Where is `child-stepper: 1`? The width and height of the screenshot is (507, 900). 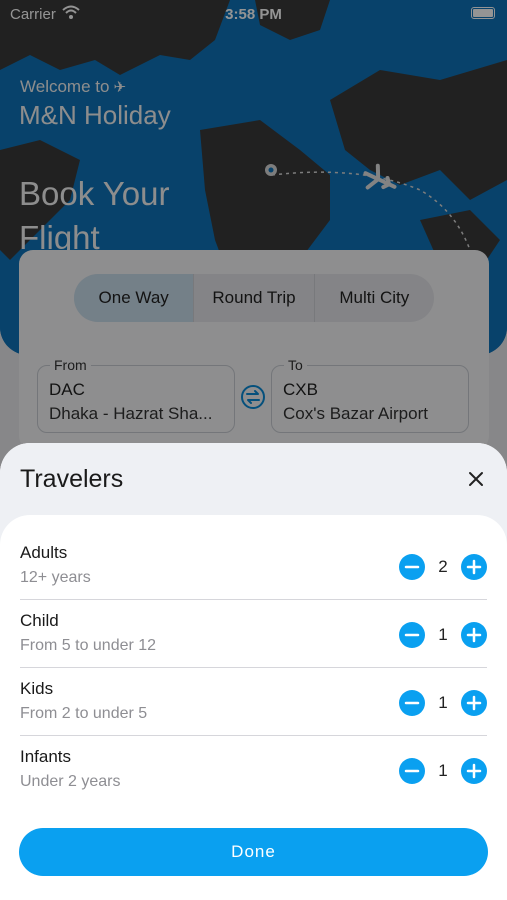 child-stepper: 1 is located at coordinates (443, 635).